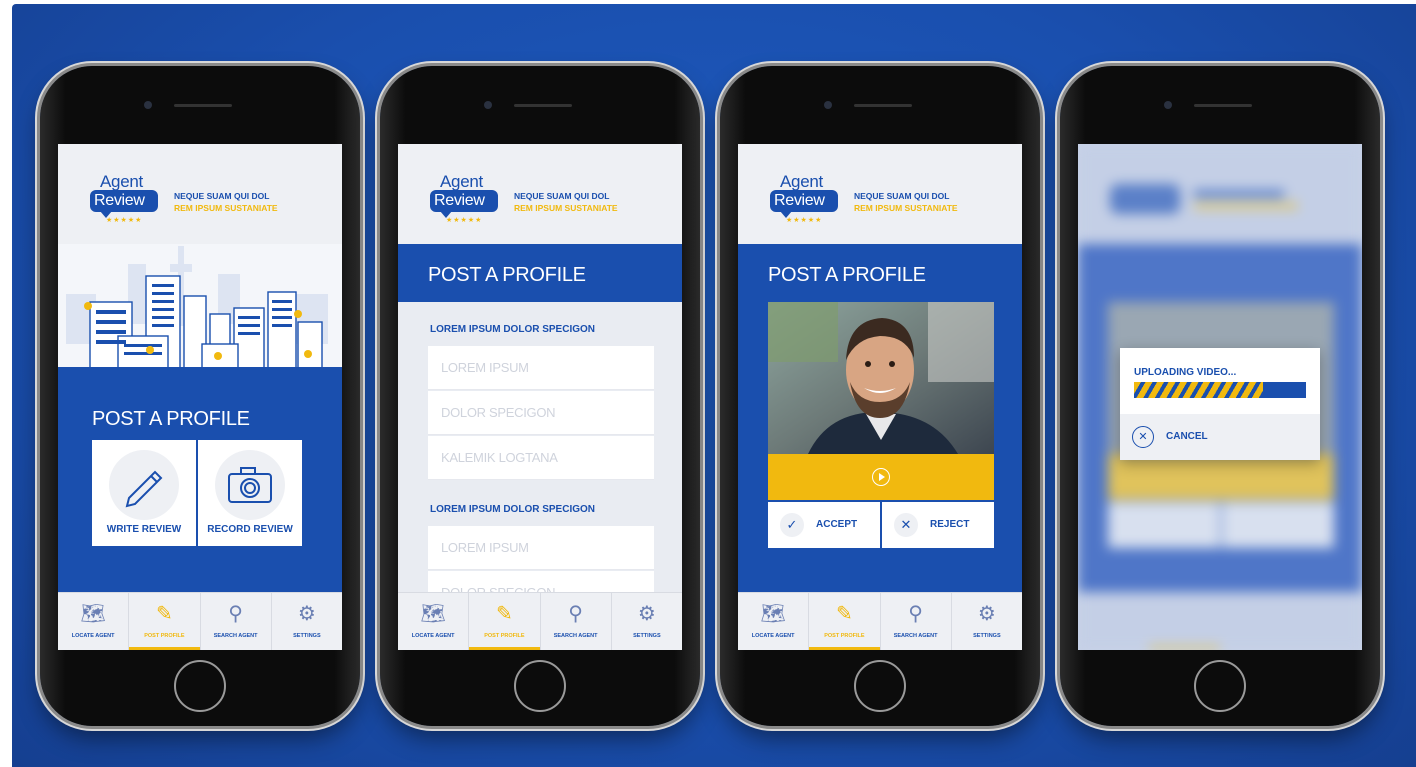 Image resolution: width=1416 pixels, height=767 pixels. I want to click on camera-icon, so click(250, 485).